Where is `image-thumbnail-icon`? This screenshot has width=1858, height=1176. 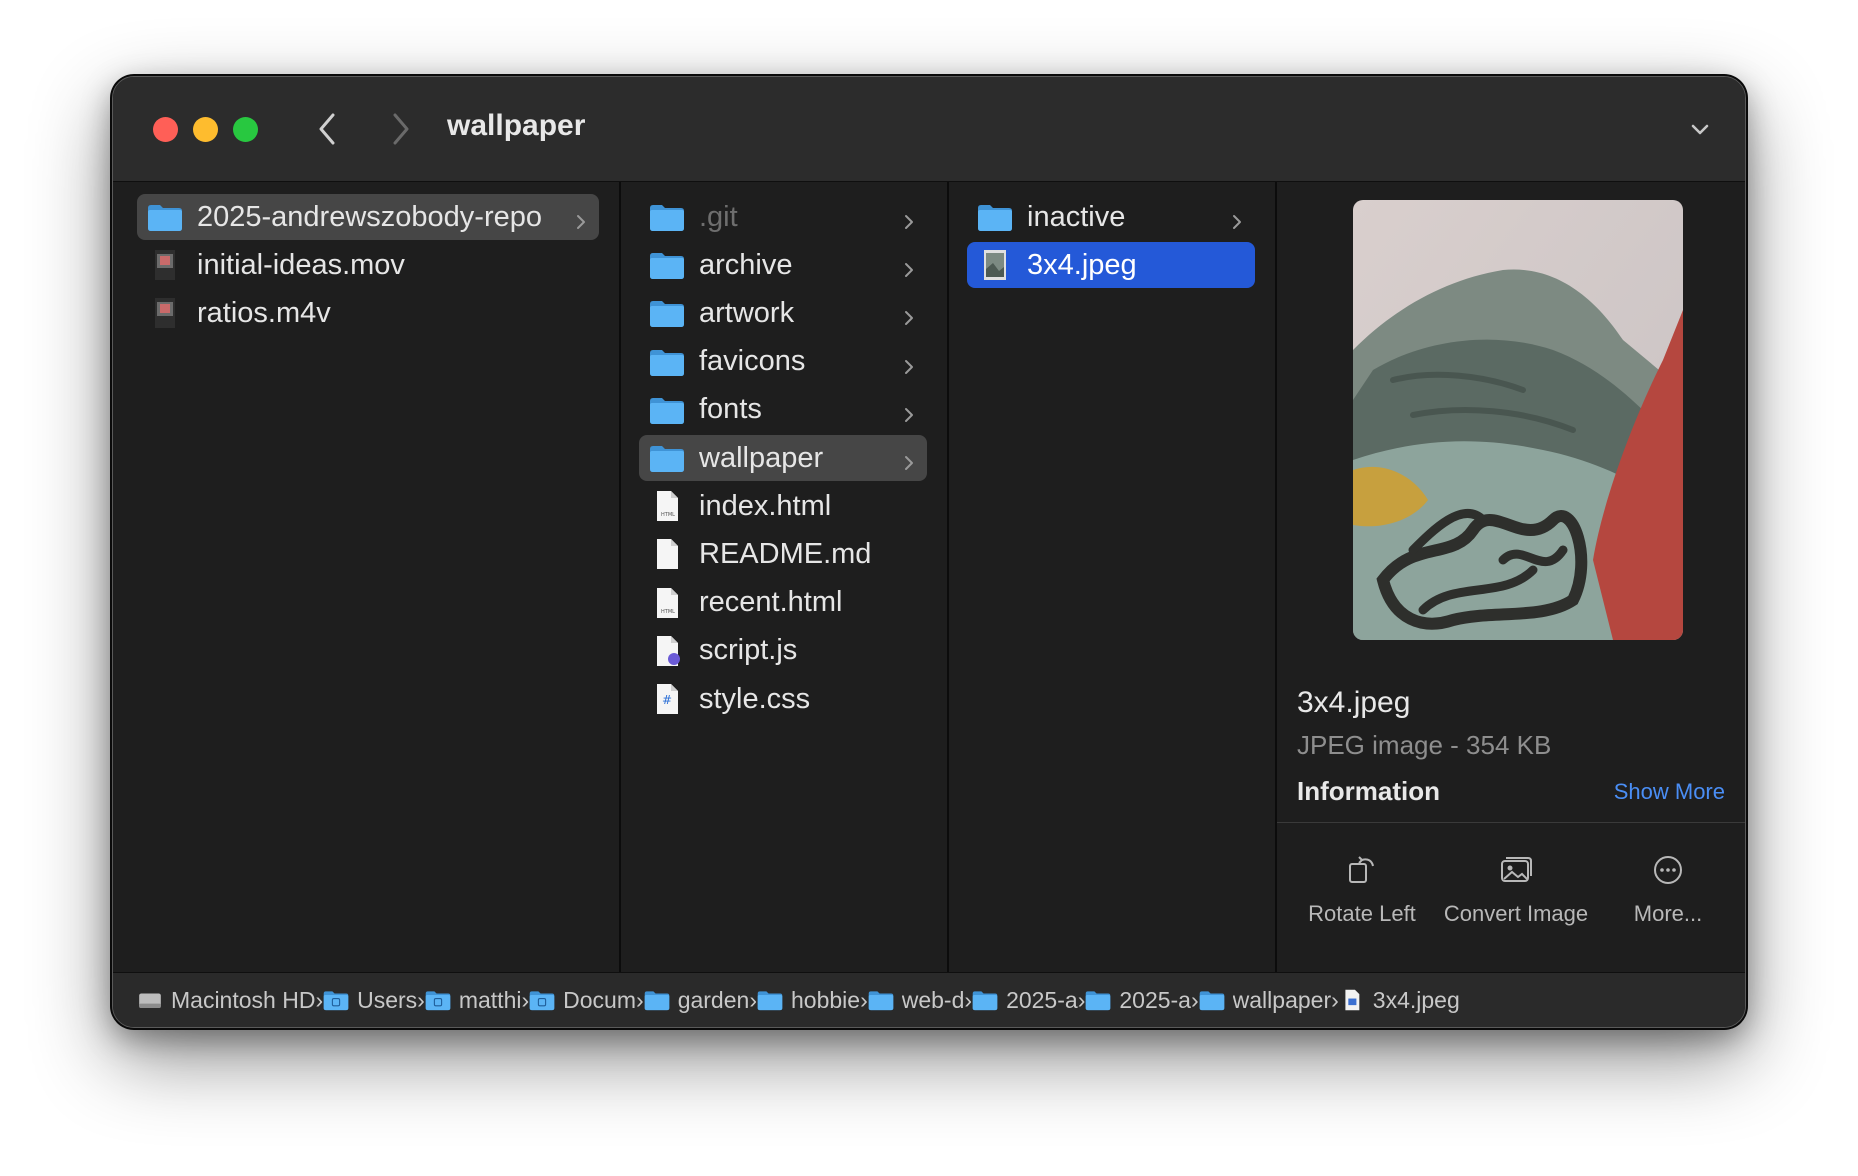
image-thumbnail-icon is located at coordinates (995, 265).